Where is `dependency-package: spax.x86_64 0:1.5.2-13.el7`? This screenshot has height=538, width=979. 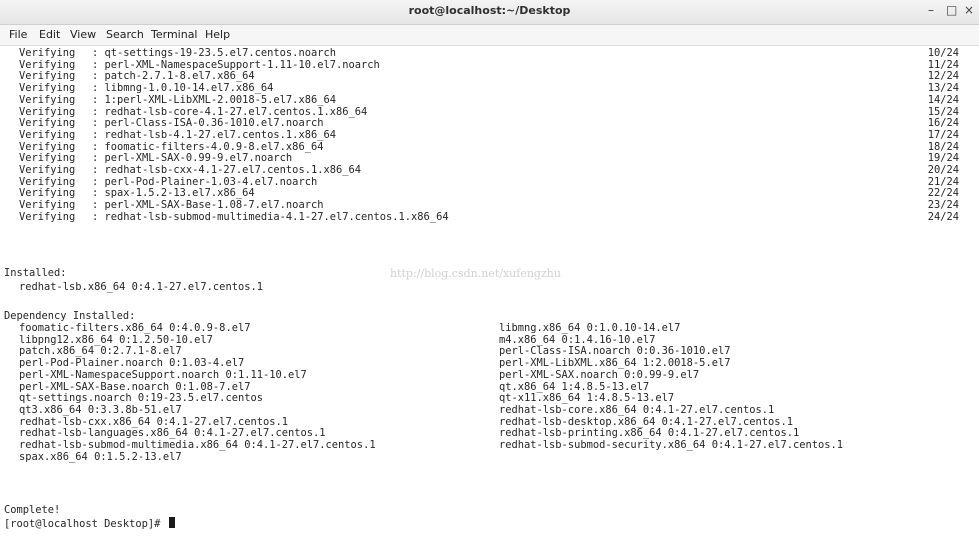 dependency-package: spax.x86_64 0:1.5.2-13.el7 is located at coordinates (100, 456).